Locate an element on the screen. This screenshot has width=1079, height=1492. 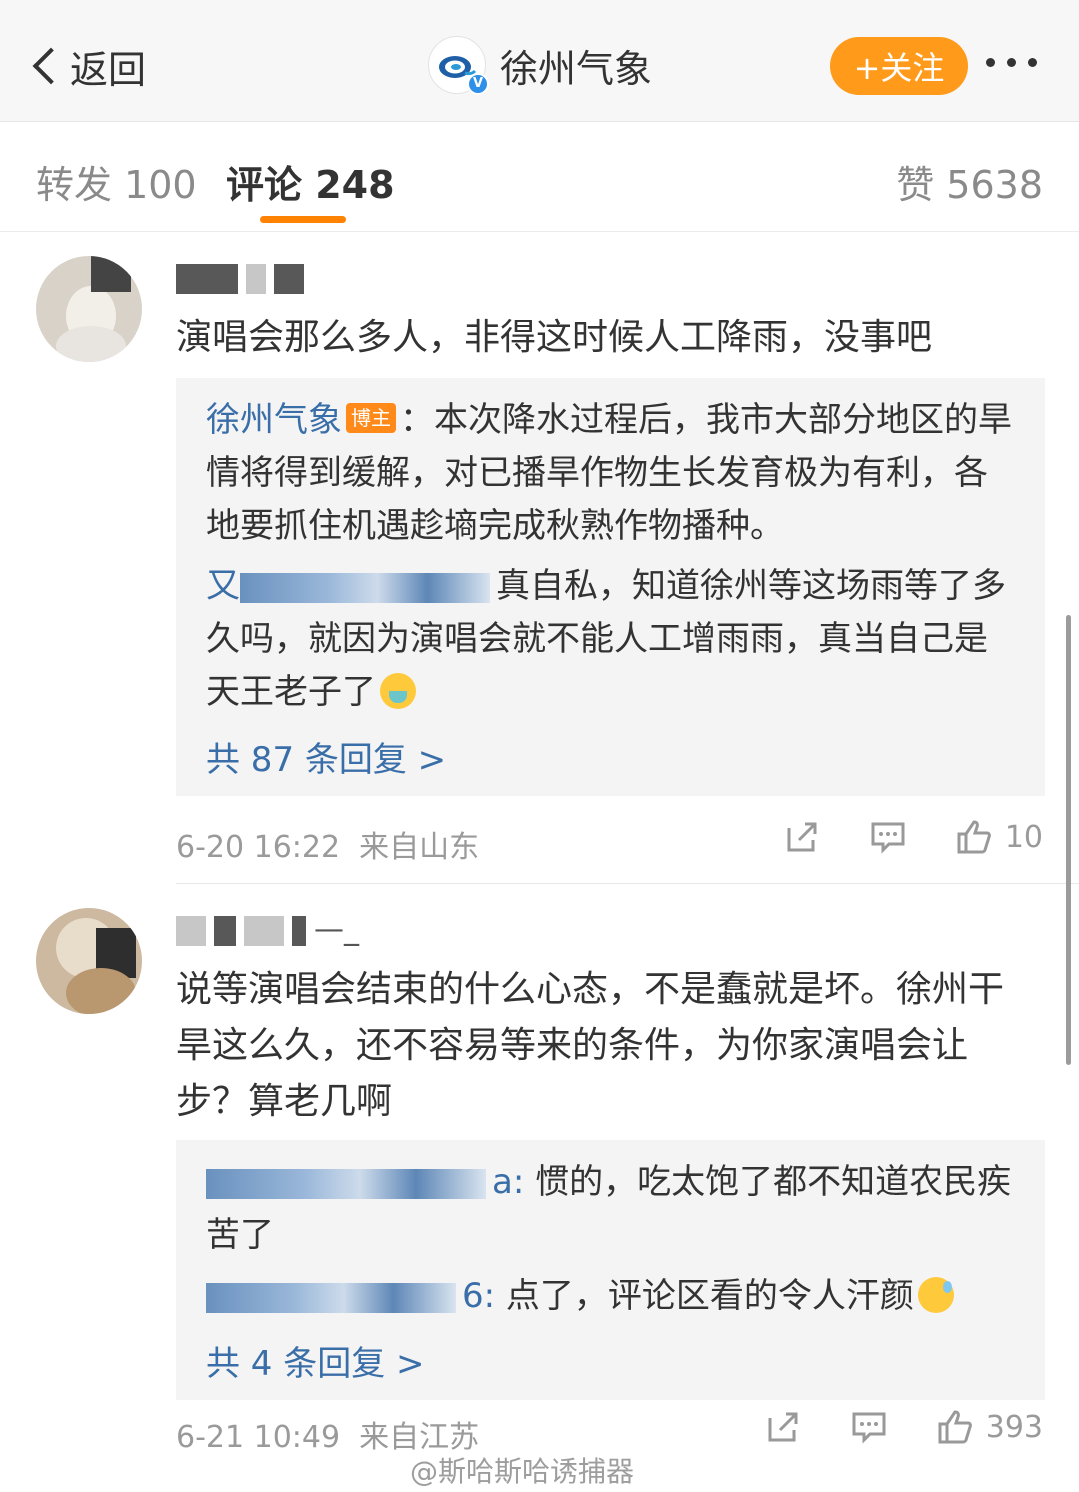
divider is located at coordinates (627, 883).